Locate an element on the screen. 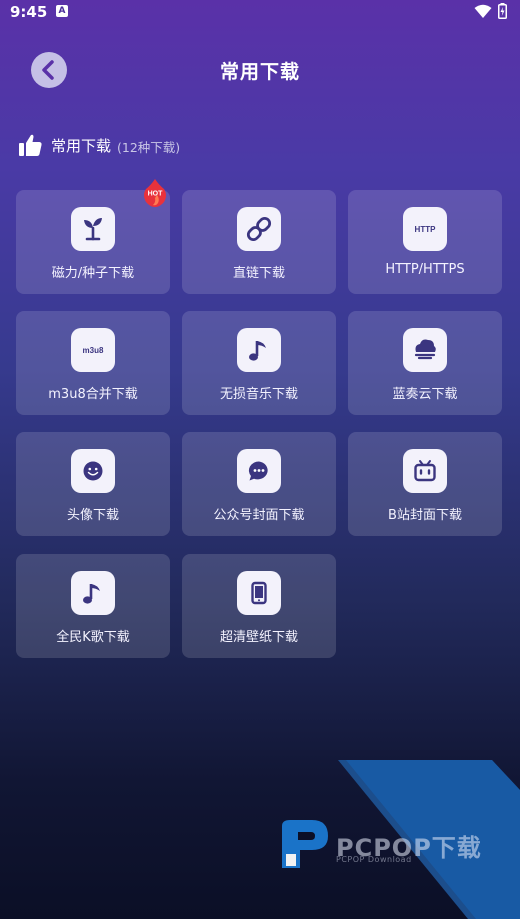  item-http-https: HTTP HTTP/HTTPS is located at coordinates (425, 242).